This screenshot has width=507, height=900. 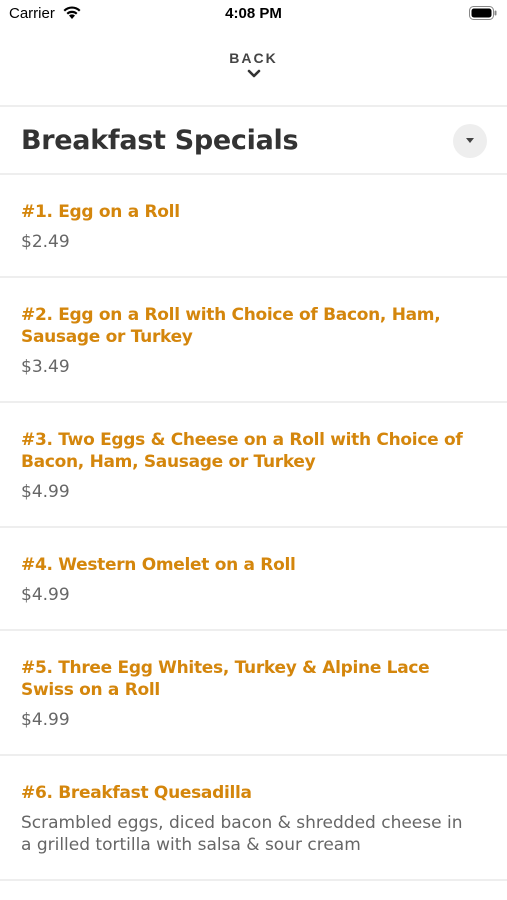 What do you see at coordinates (45, 242) in the screenshot?
I see `menu-item-price: $2.49` at bounding box center [45, 242].